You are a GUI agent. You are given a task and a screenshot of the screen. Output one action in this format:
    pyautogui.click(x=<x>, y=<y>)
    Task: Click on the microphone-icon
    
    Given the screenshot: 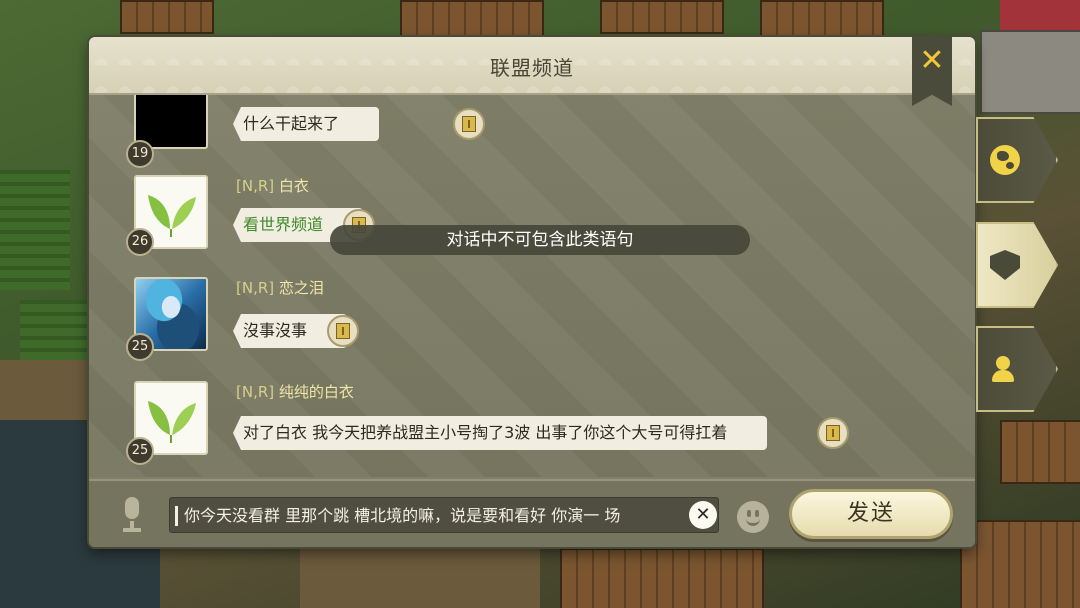 What is the action you would take?
    pyautogui.click(x=132, y=515)
    